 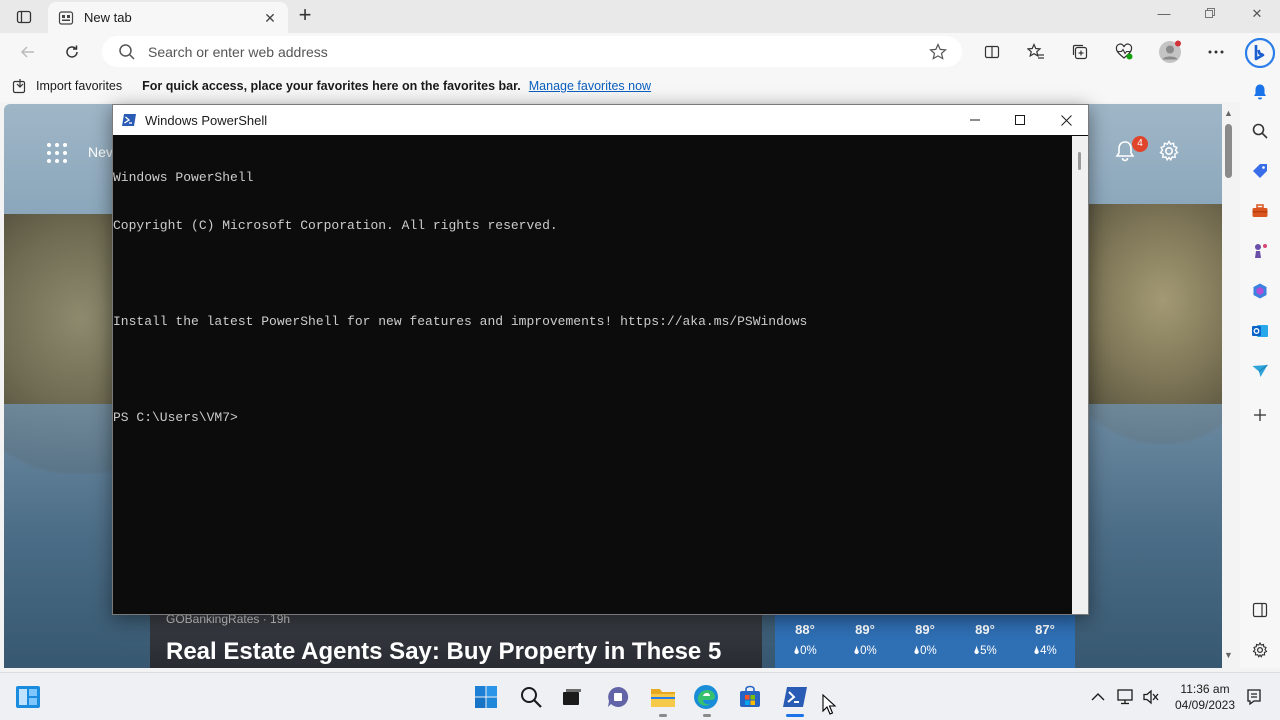 I want to click on bing-copilot-button, so click(x=1260, y=53).